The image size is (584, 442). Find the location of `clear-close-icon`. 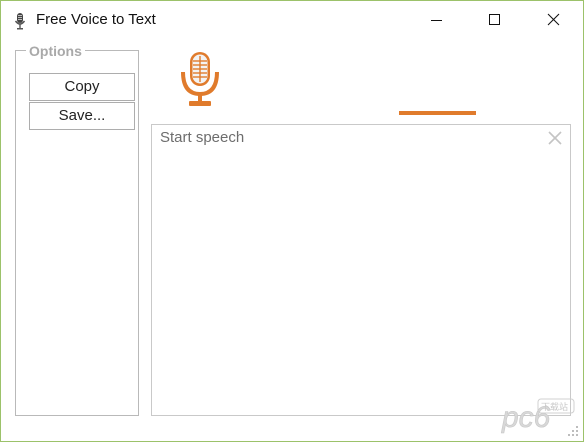

clear-close-icon is located at coordinates (555, 138).